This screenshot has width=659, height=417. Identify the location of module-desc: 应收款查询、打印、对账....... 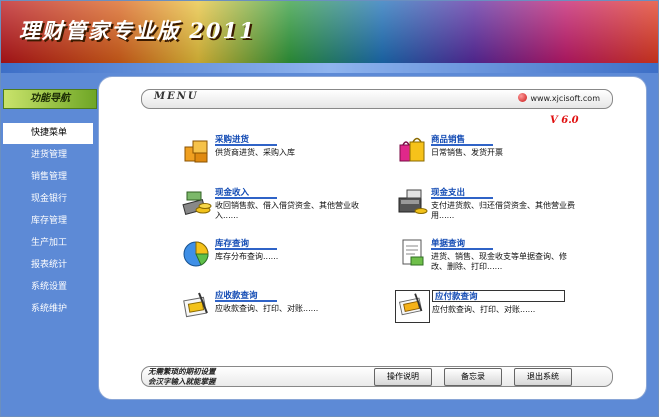
(267, 308).